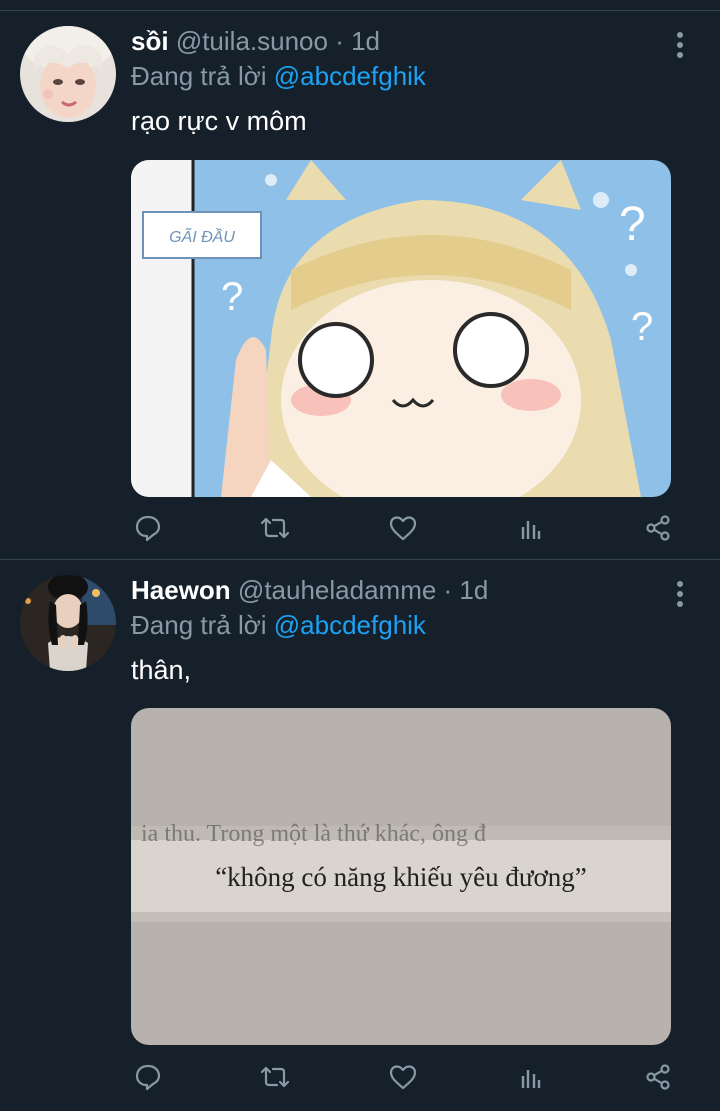 The width and height of the screenshot is (720, 1111). I want to click on book-line: “không có năng khiếu yêu đương”, so click(401, 877).